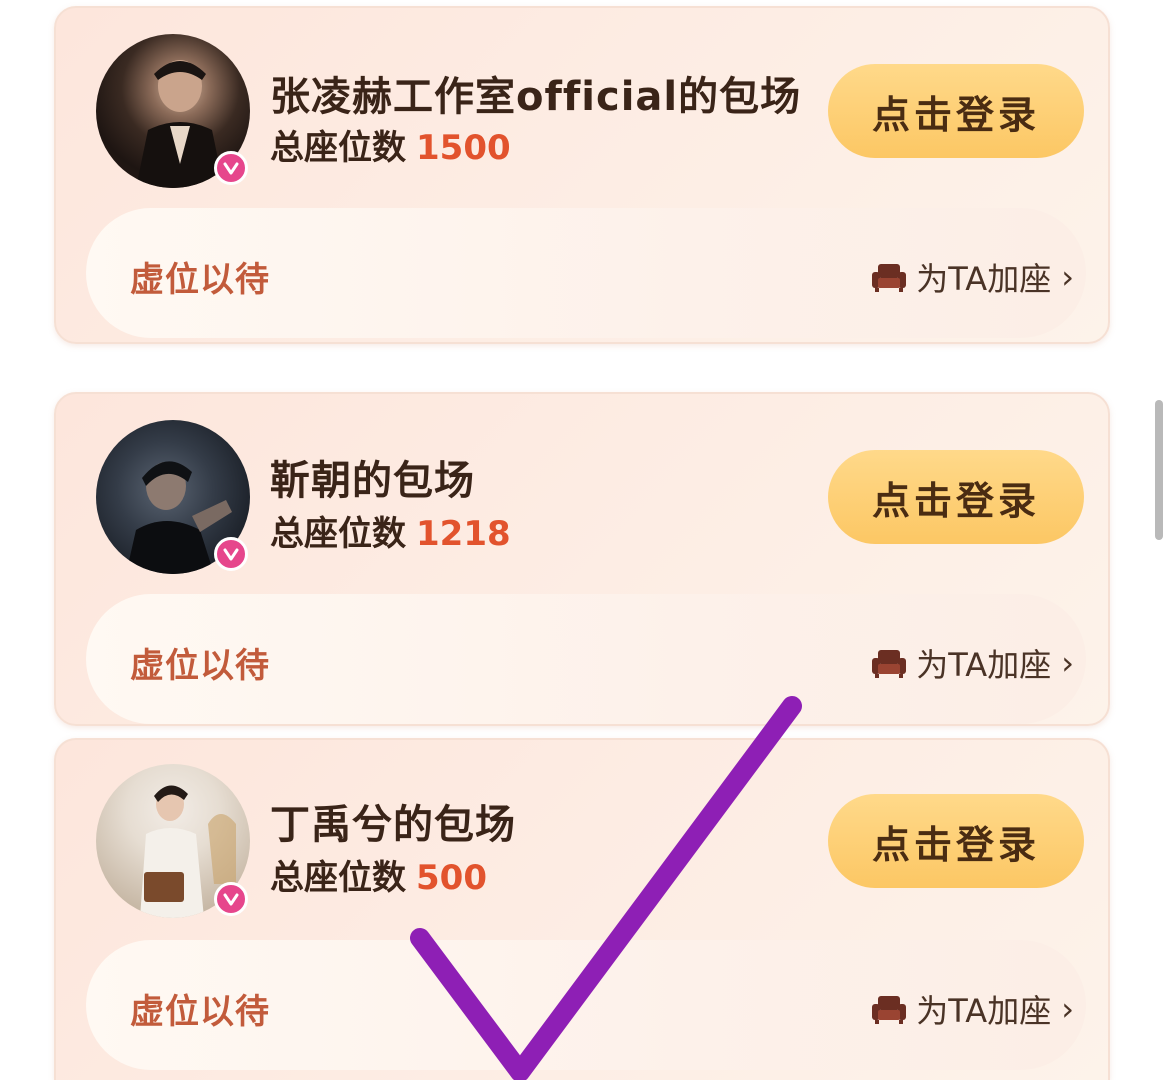 Image resolution: width=1165 pixels, height=1080 pixels. What do you see at coordinates (1159, 470) in the screenshot?
I see `scrollbar-thumb` at bounding box center [1159, 470].